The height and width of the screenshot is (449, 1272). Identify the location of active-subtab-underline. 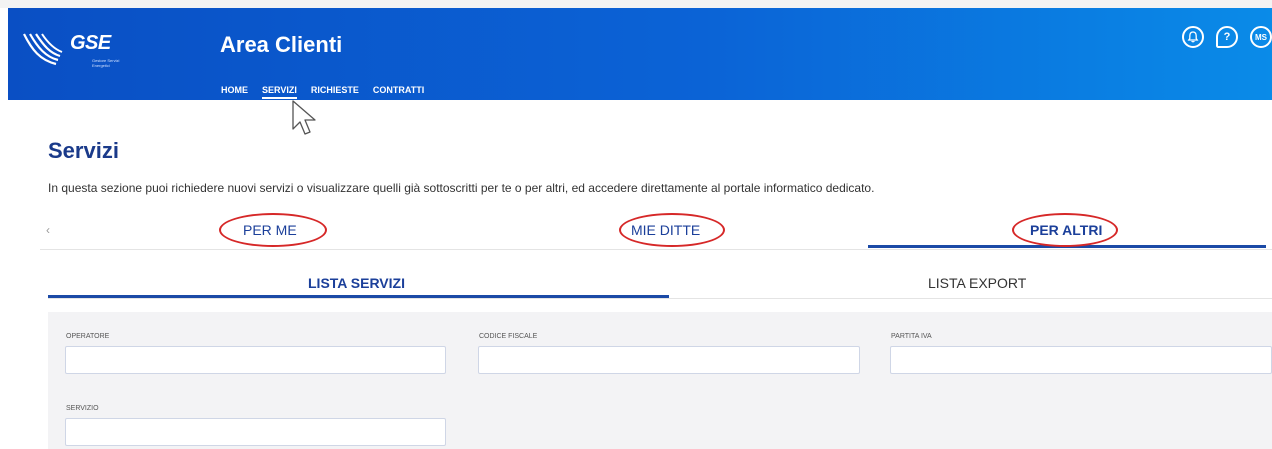
(358, 296).